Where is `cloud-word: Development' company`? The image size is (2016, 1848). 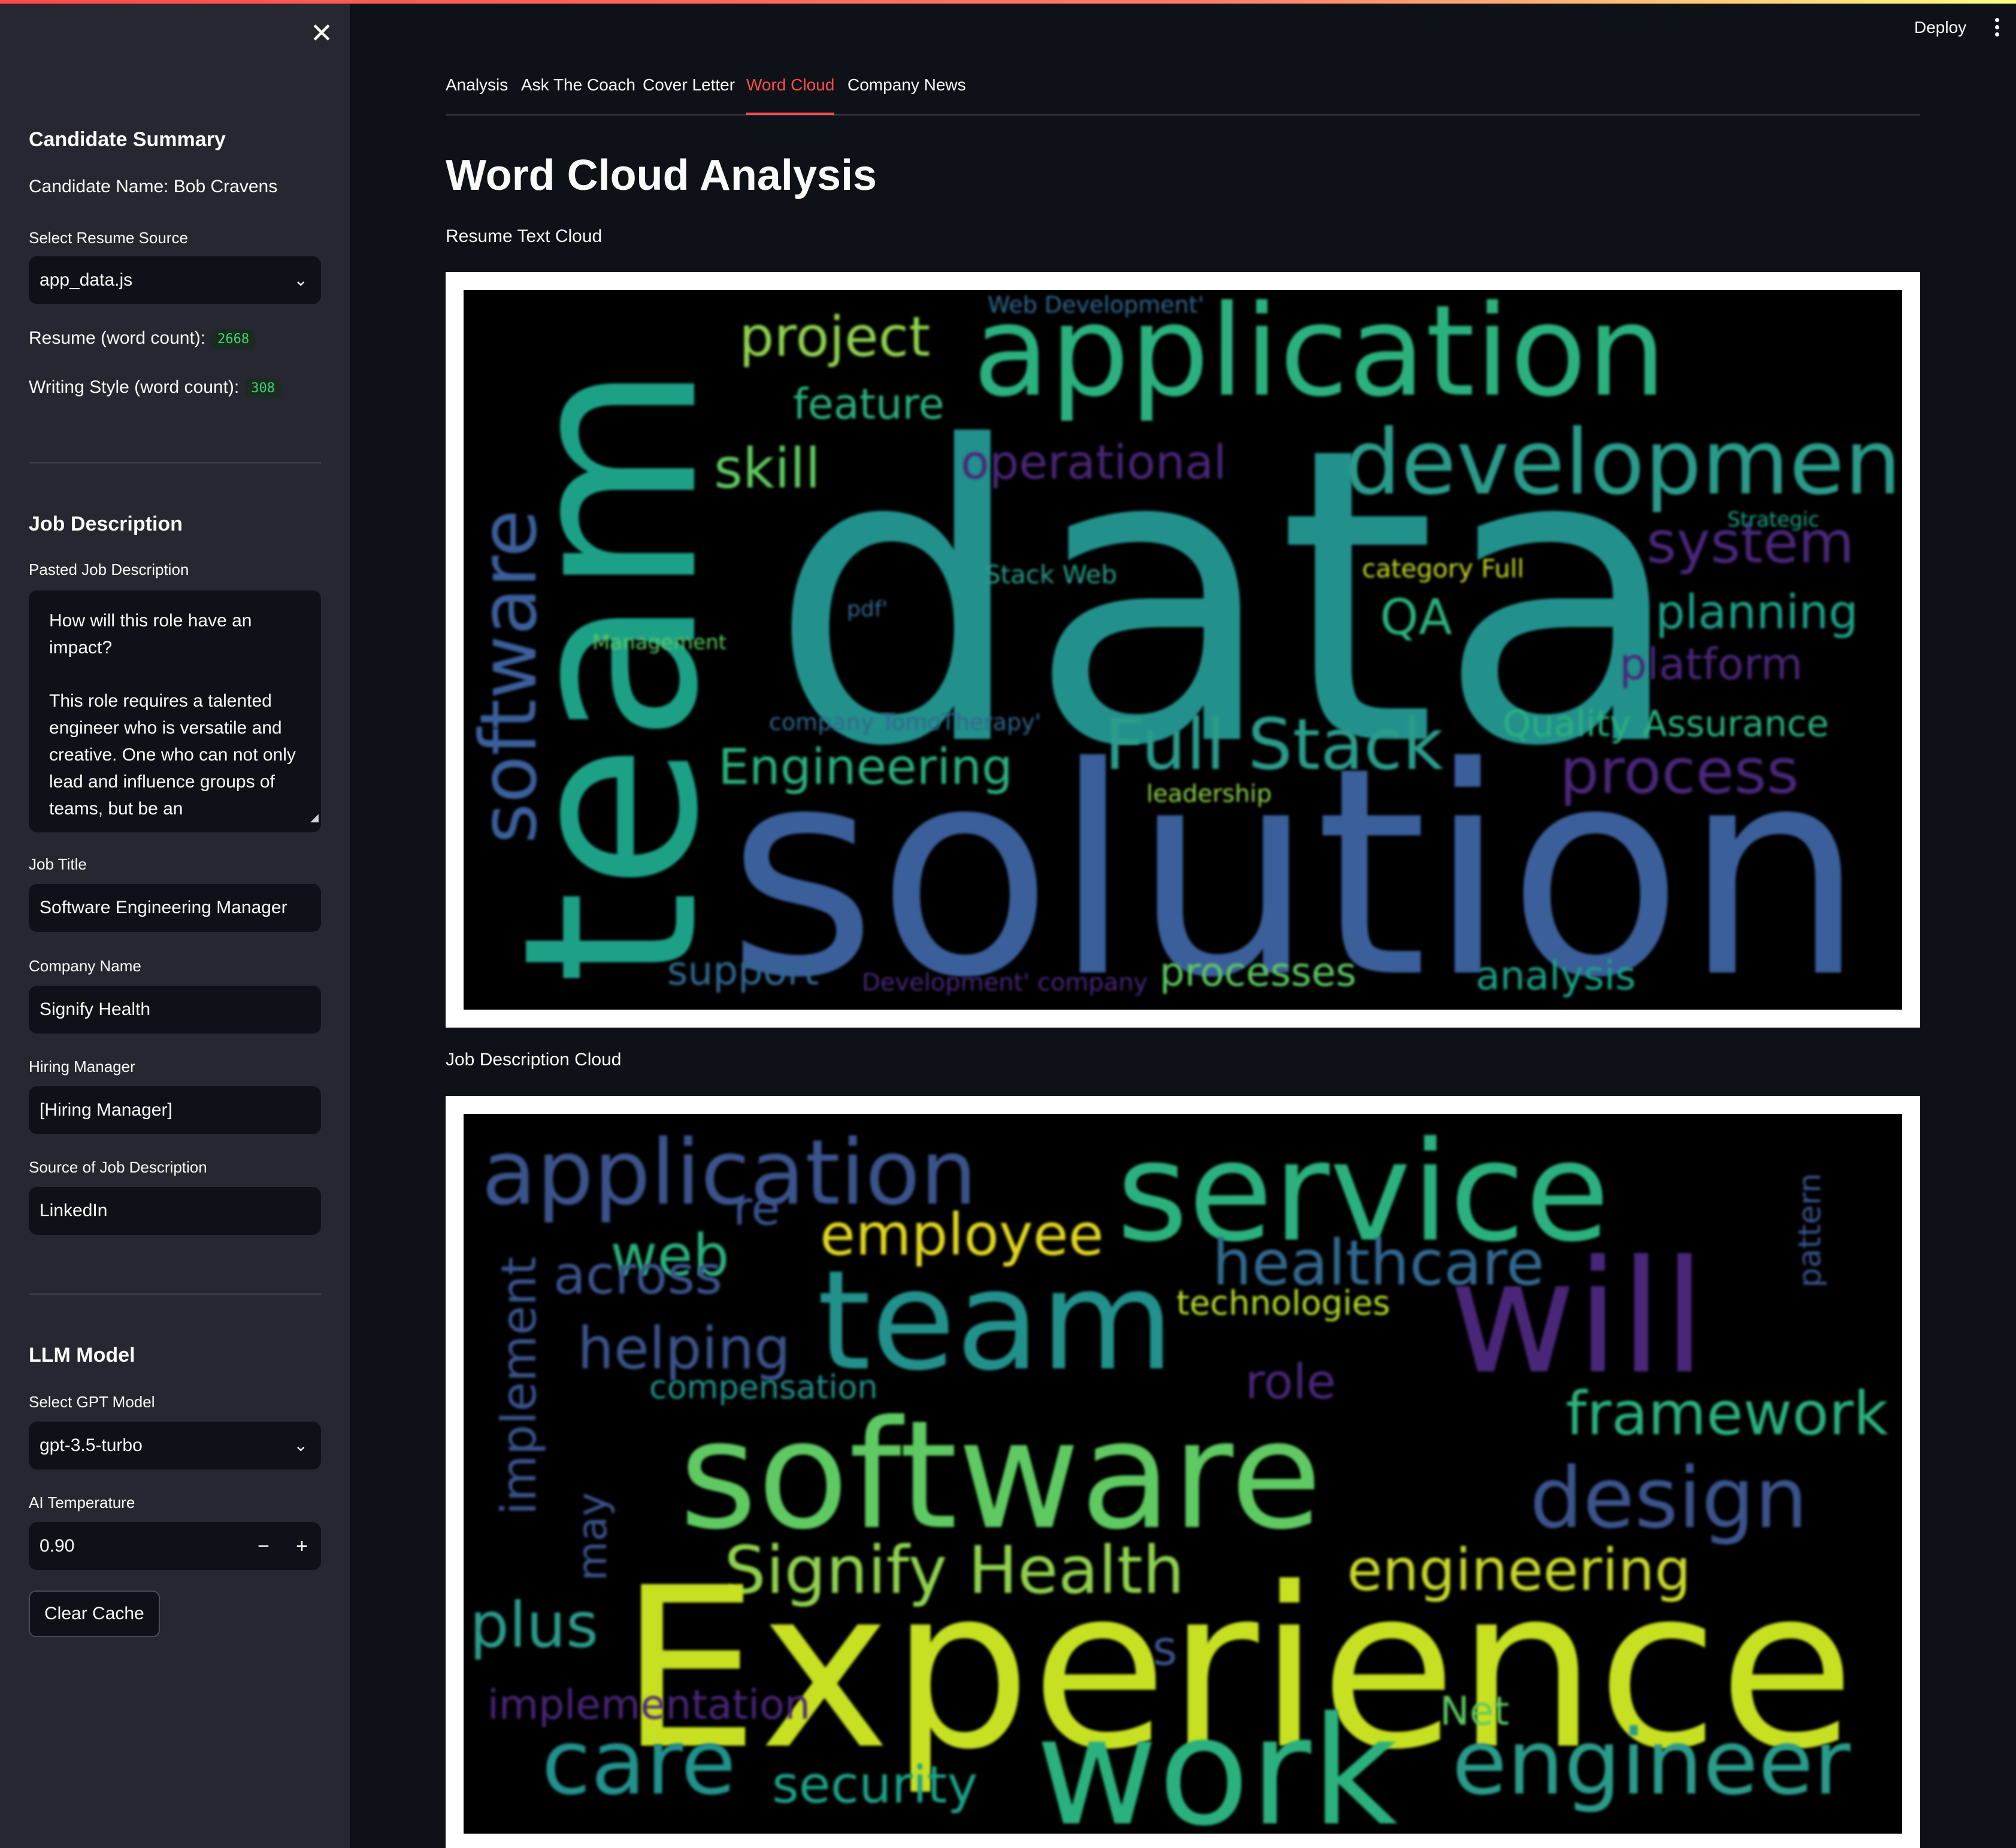 cloud-word: Development' company is located at coordinates (1005, 982).